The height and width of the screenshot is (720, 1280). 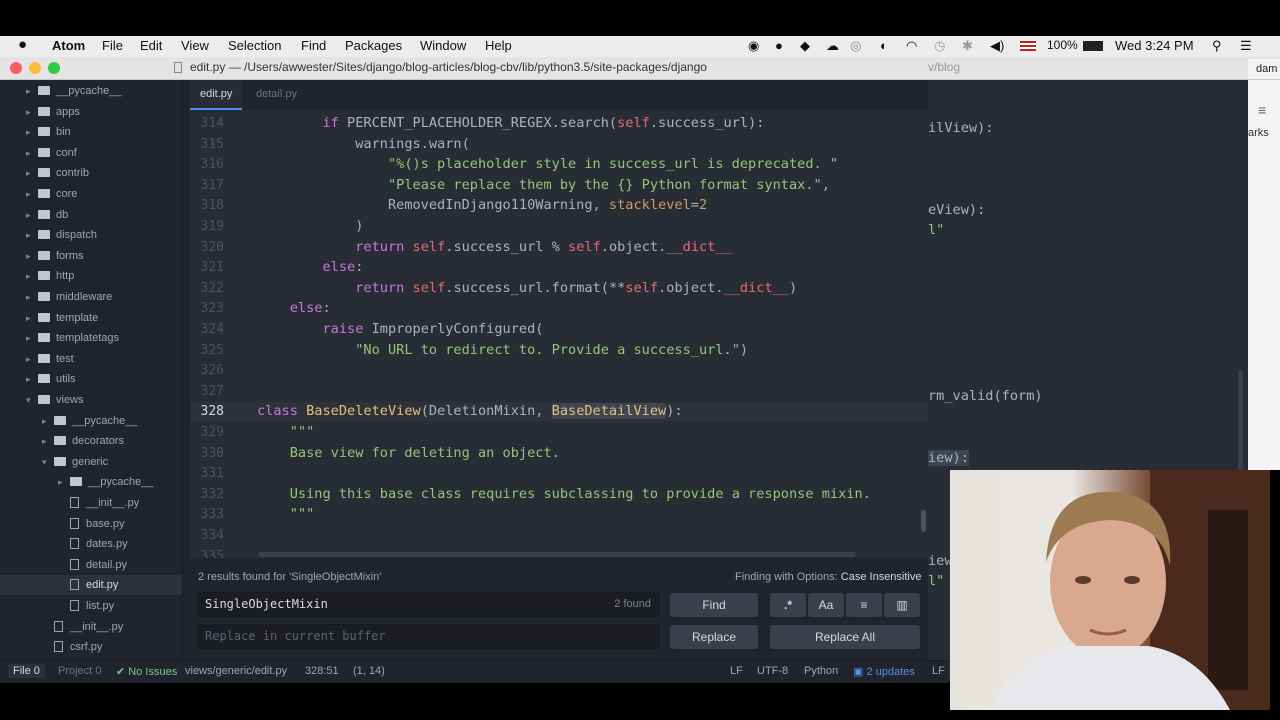 I want to click on tree-folder-item: ▾ views, so click(x=91, y=400).